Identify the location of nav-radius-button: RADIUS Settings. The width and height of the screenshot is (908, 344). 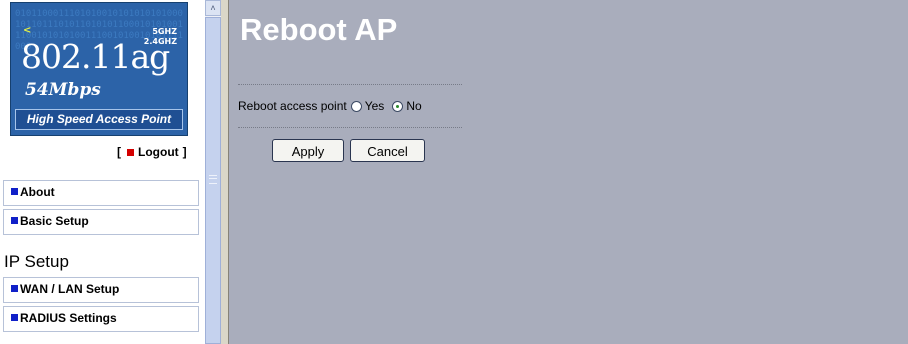
(101, 319).